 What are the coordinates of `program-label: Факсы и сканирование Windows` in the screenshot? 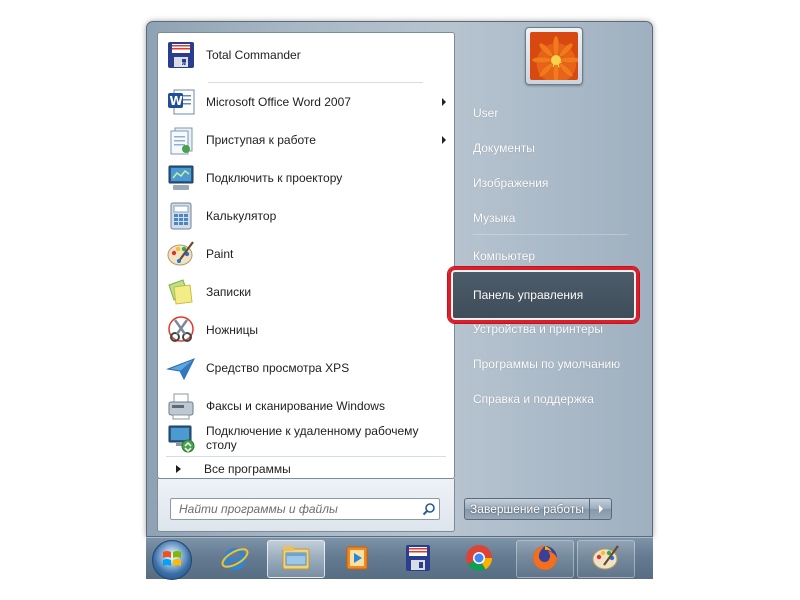 It's located at (295, 406).